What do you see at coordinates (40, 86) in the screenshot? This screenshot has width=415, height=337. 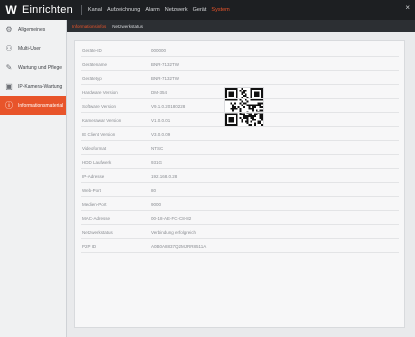 I see `sidebar-item-label: IP-Kamera-Wartung` at bounding box center [40, 86].